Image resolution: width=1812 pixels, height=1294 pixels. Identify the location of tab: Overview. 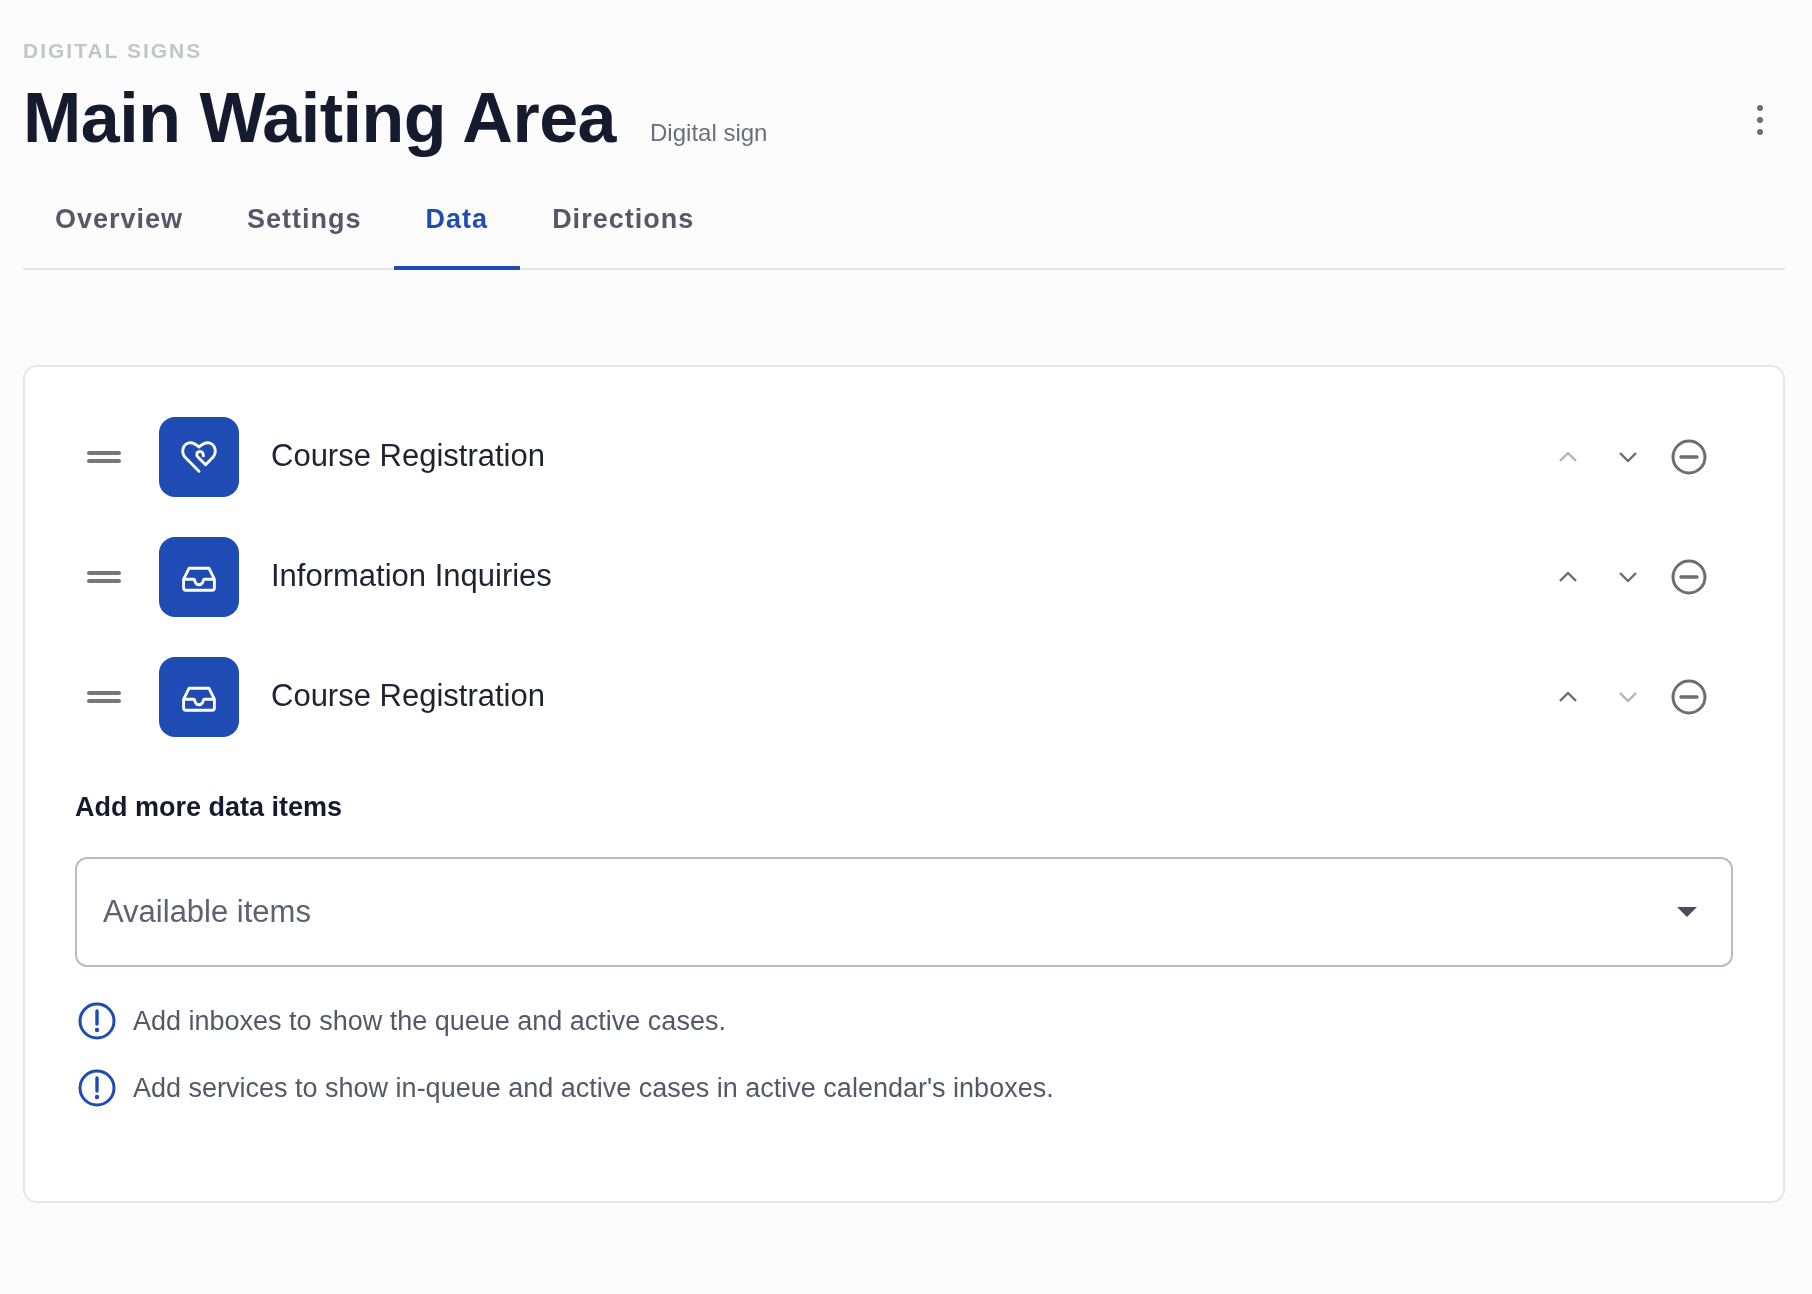
(119, 230).